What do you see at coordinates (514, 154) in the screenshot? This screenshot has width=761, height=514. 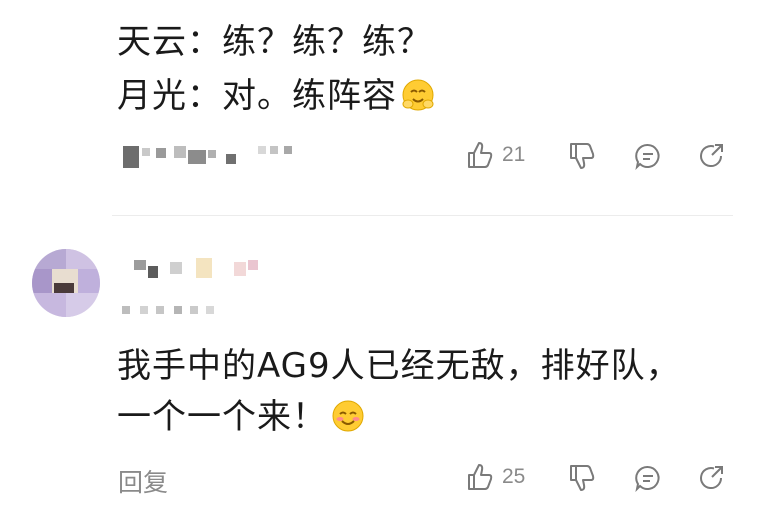 I see `like-count: 21` at bounding box center [514, 154].